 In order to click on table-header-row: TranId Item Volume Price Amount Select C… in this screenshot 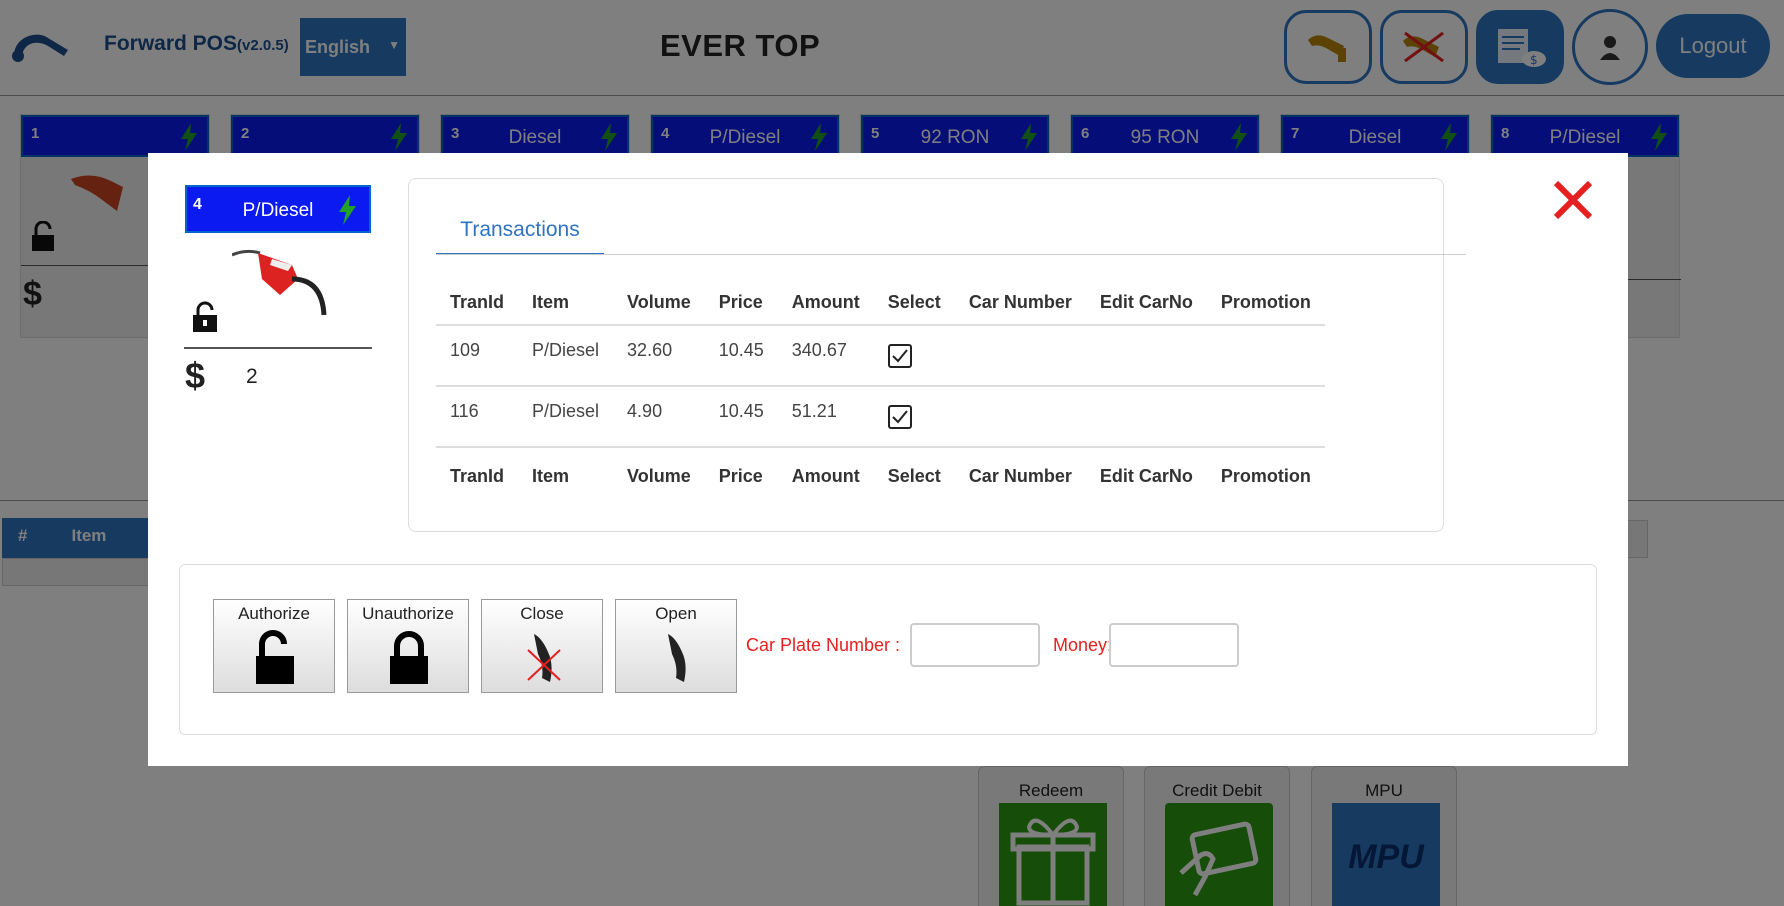, I will do `click(880, 303)`.